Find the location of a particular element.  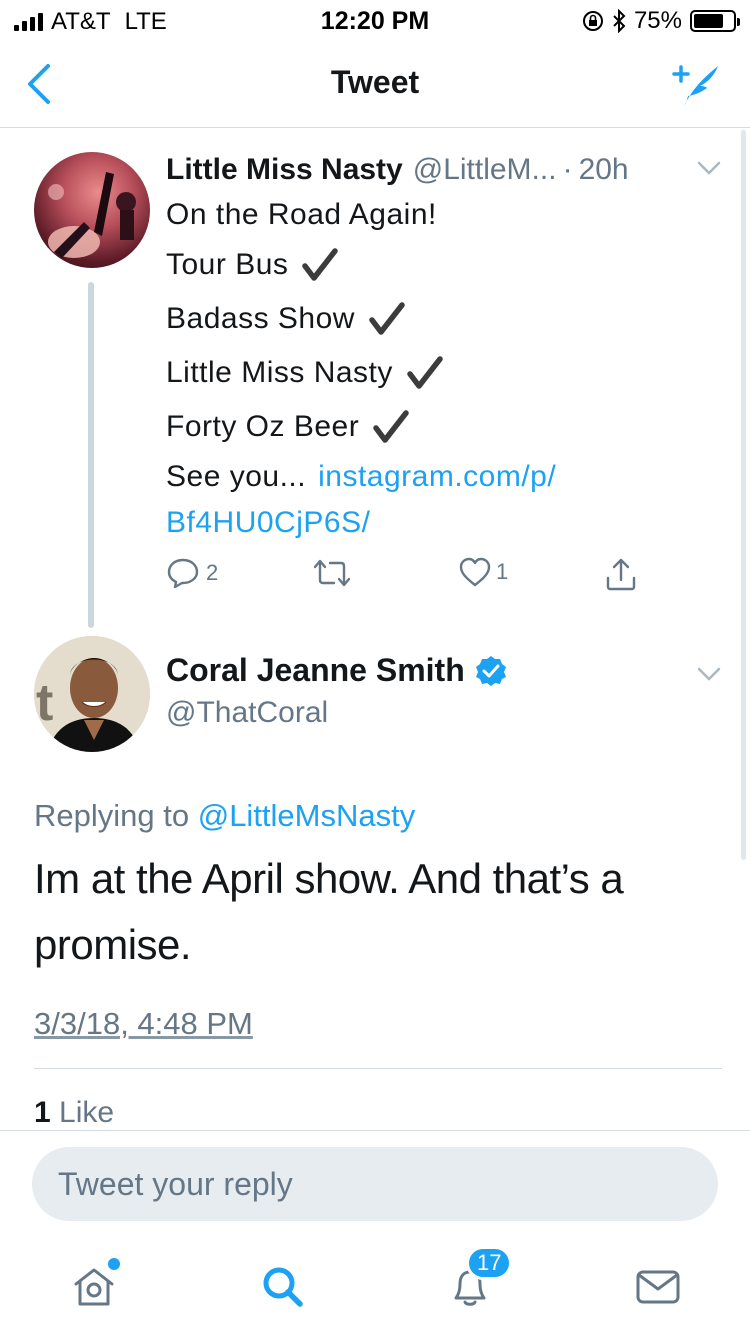

like-button: 1 is located at coordinates (483, 572).